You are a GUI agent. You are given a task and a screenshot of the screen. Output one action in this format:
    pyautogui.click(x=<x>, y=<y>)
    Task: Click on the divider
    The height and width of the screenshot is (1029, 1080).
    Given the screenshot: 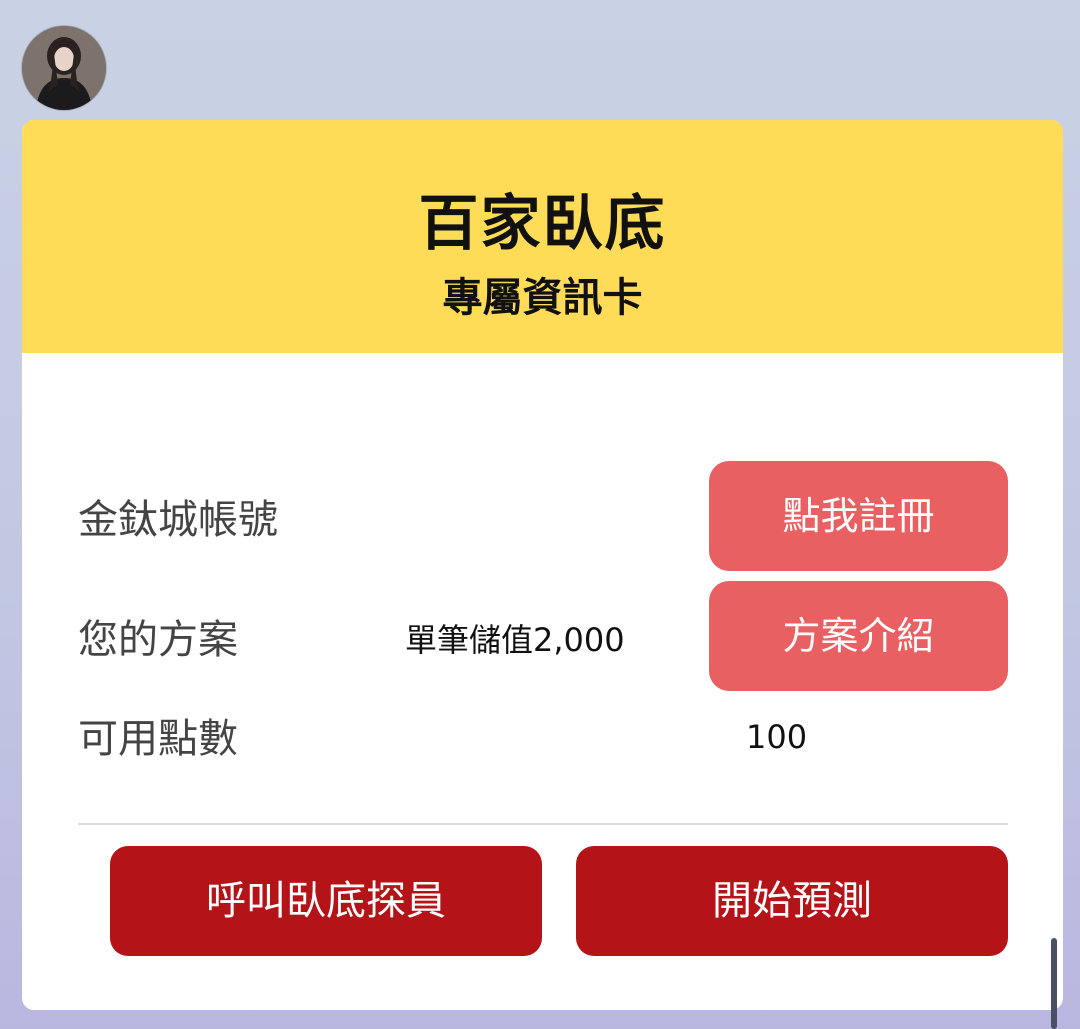 What is the action you would take?
    pyautogui.click(x=543, y=824)
    